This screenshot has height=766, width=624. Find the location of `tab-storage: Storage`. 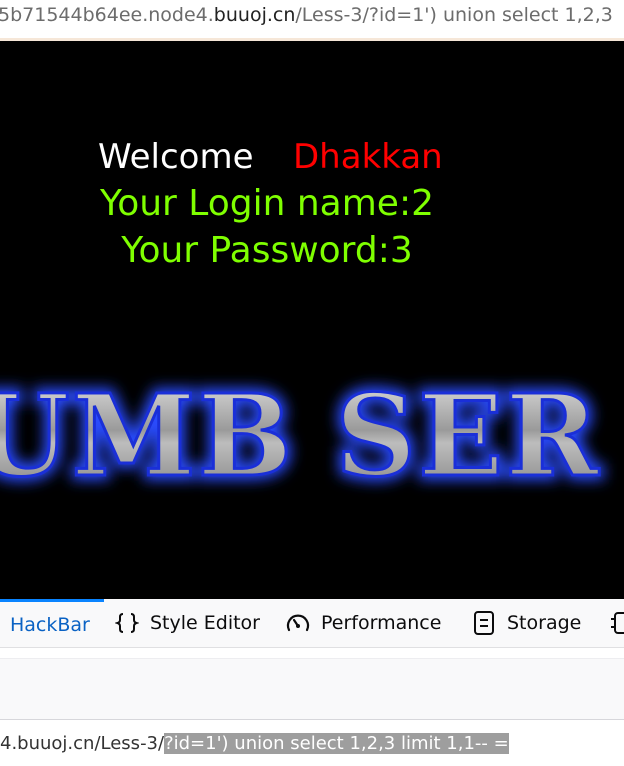

tab-storage: Storage is located at coordinates (526, 623).